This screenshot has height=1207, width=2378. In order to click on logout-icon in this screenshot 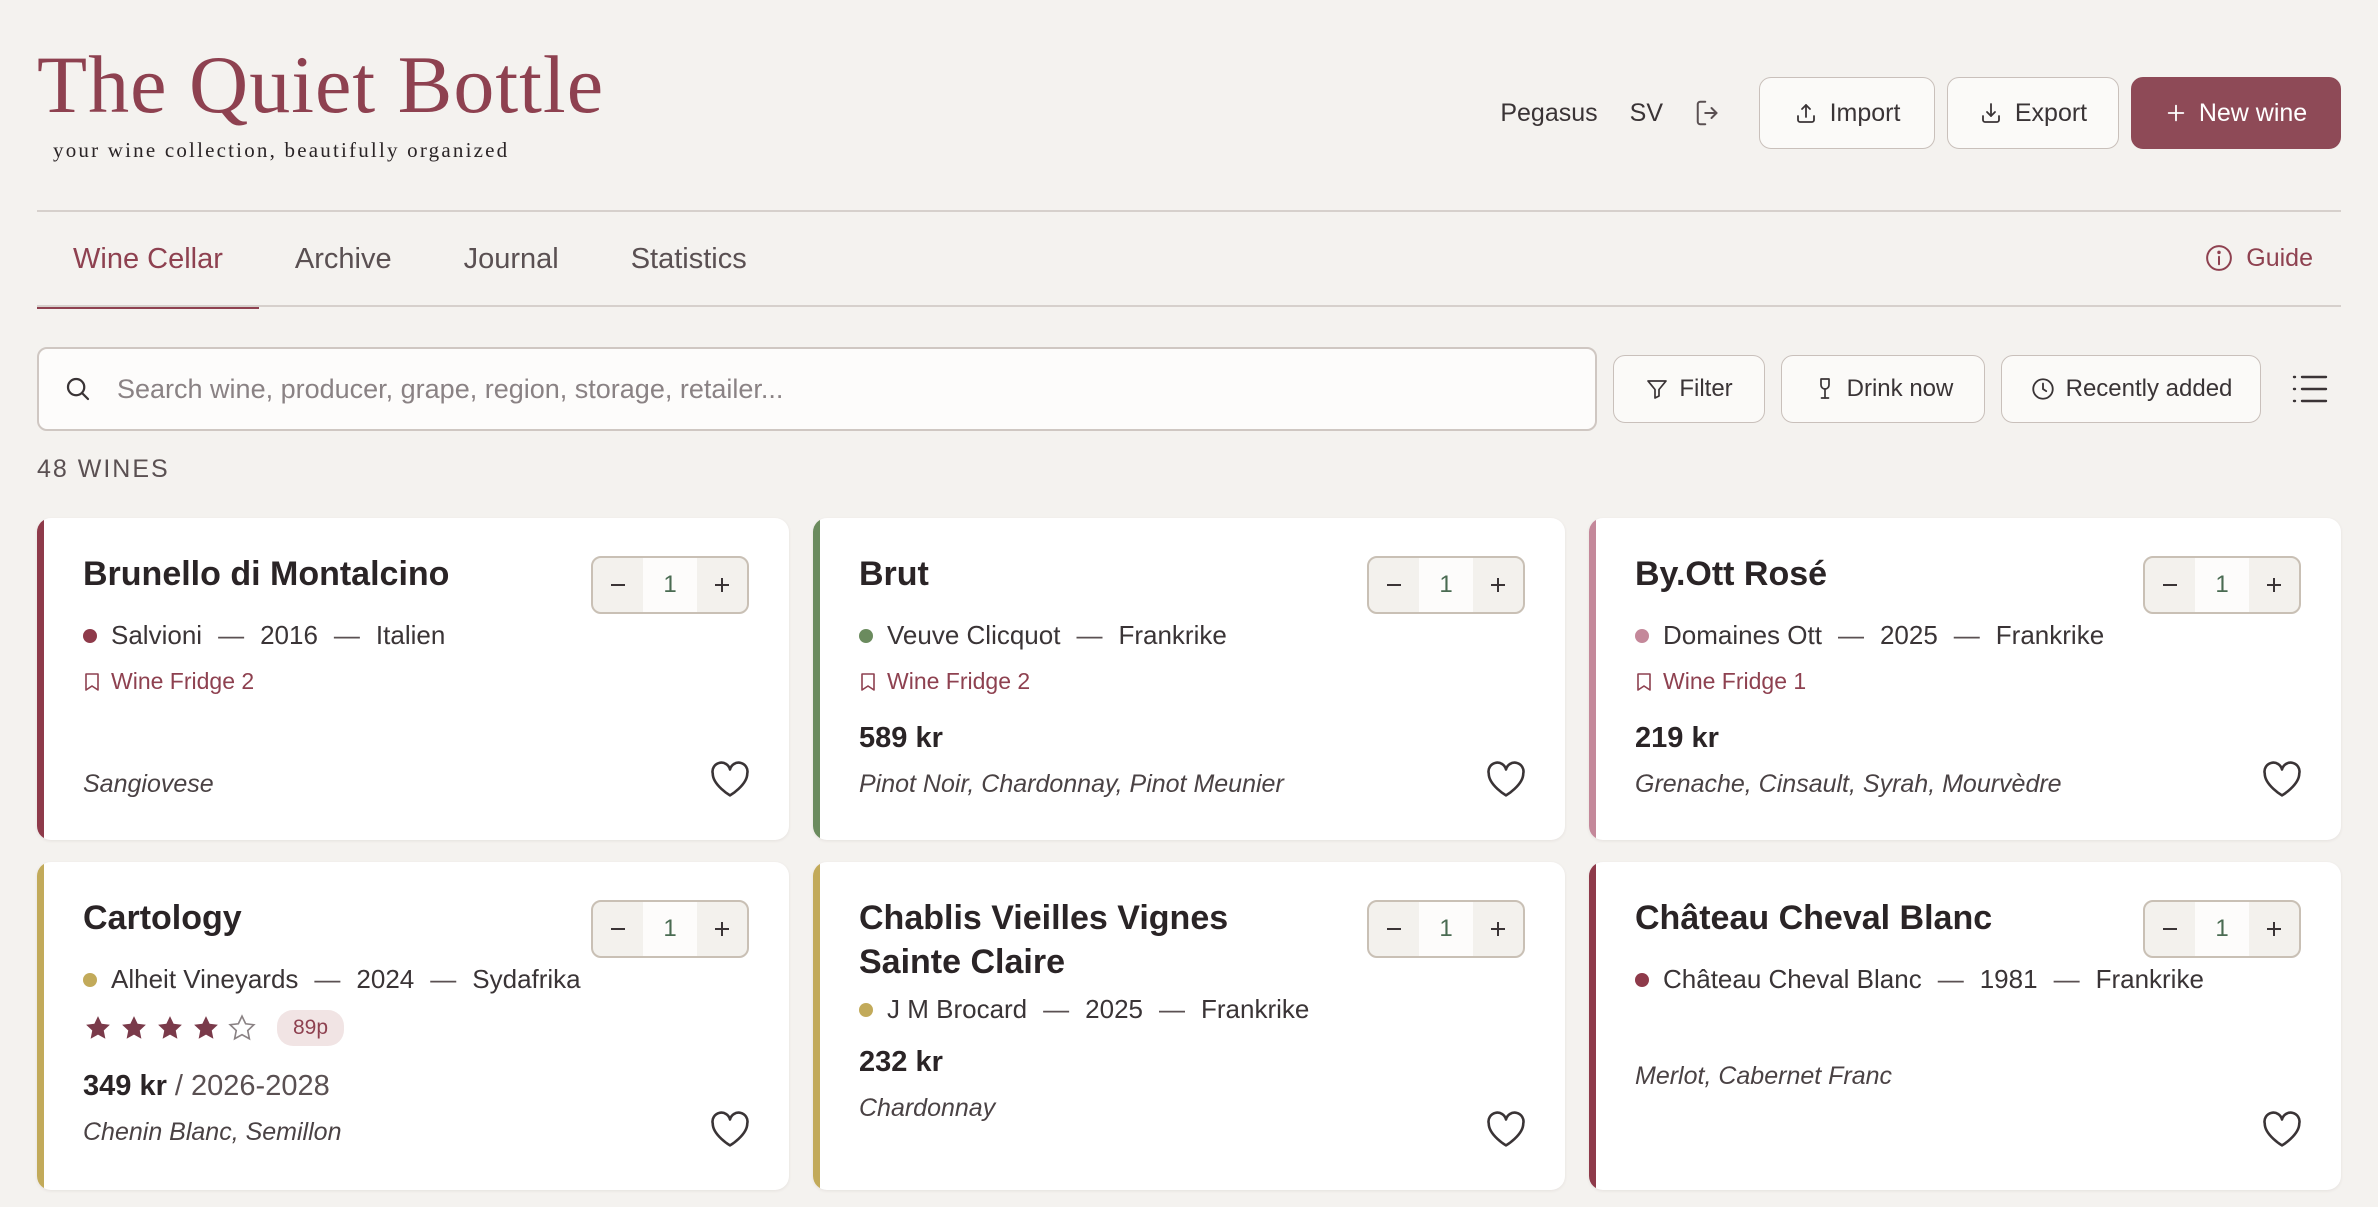, I will do `click(1709, 113)`.